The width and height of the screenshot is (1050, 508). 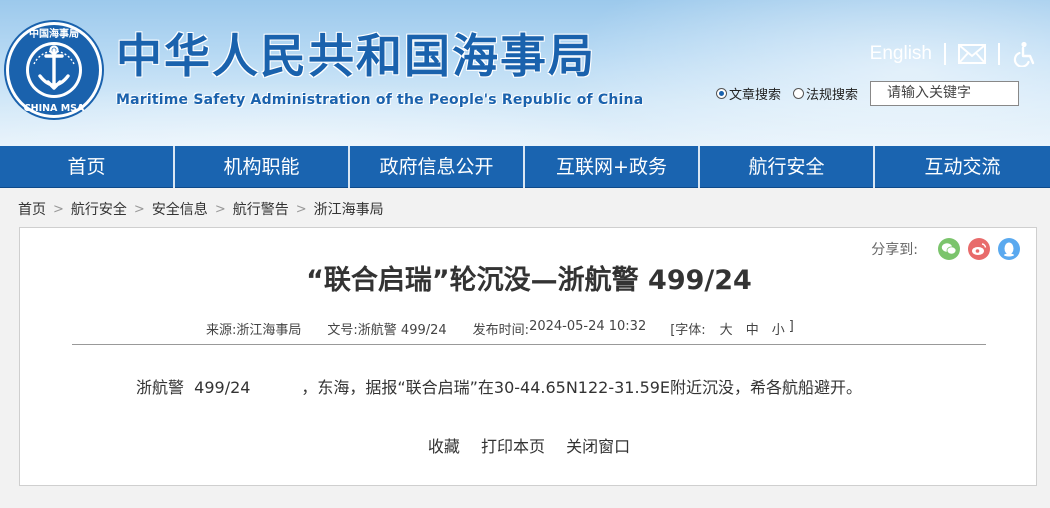 I want to click on article-actions: 收藏 打印本页 关闭窗口, so click(x=529, y=445).